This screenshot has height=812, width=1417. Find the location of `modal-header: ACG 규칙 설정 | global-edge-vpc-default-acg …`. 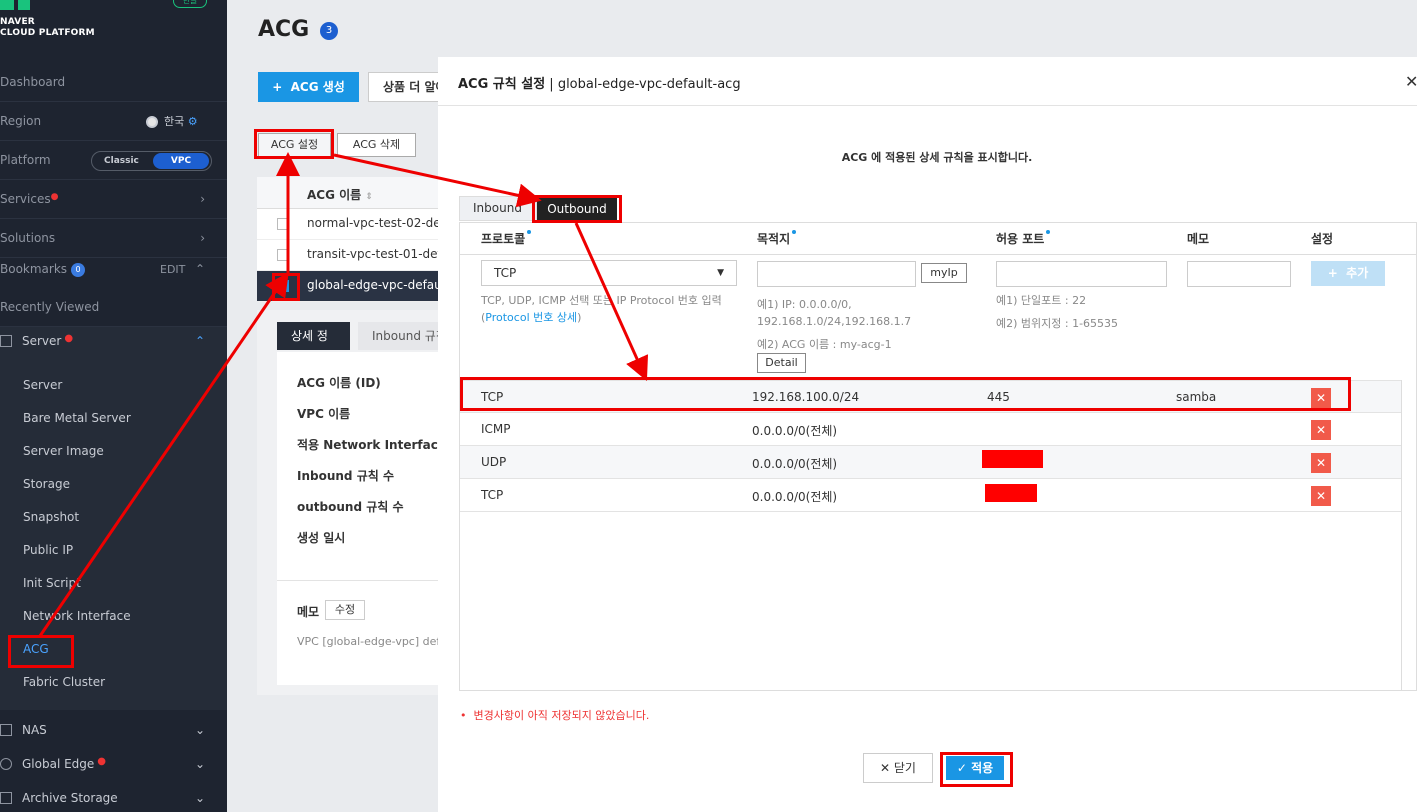

modal-header: ACG 규칙 설정 | global-edge-vpc-default-acg … is located at coordinates (927, 81).